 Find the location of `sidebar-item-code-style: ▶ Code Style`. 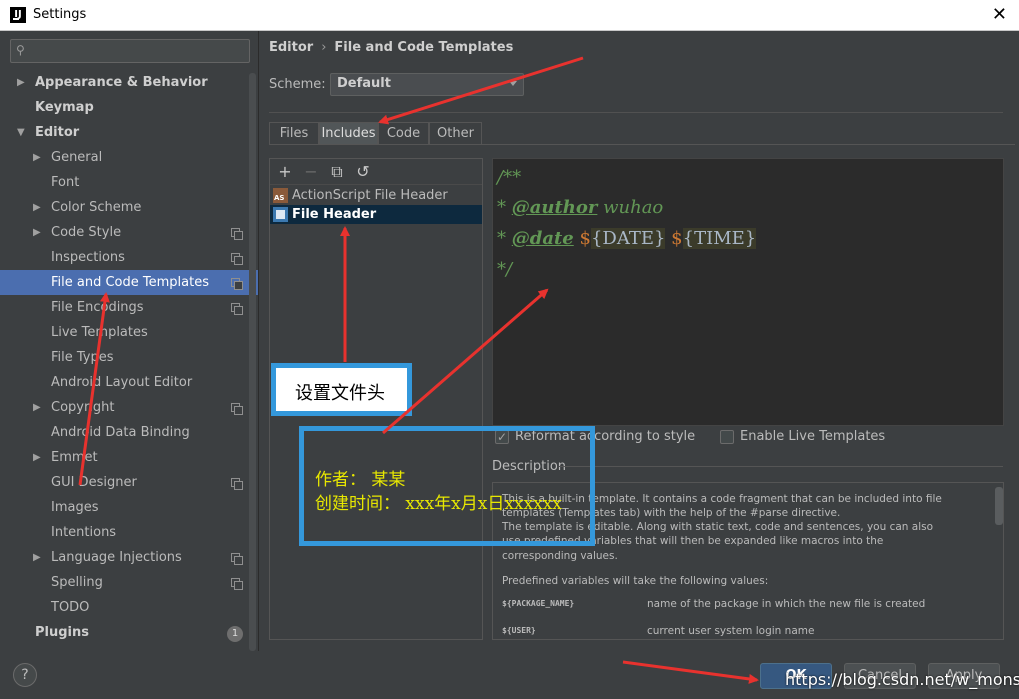

sidebar-item-code-style: ▶ Code Style is located at coordinates (124, 232).